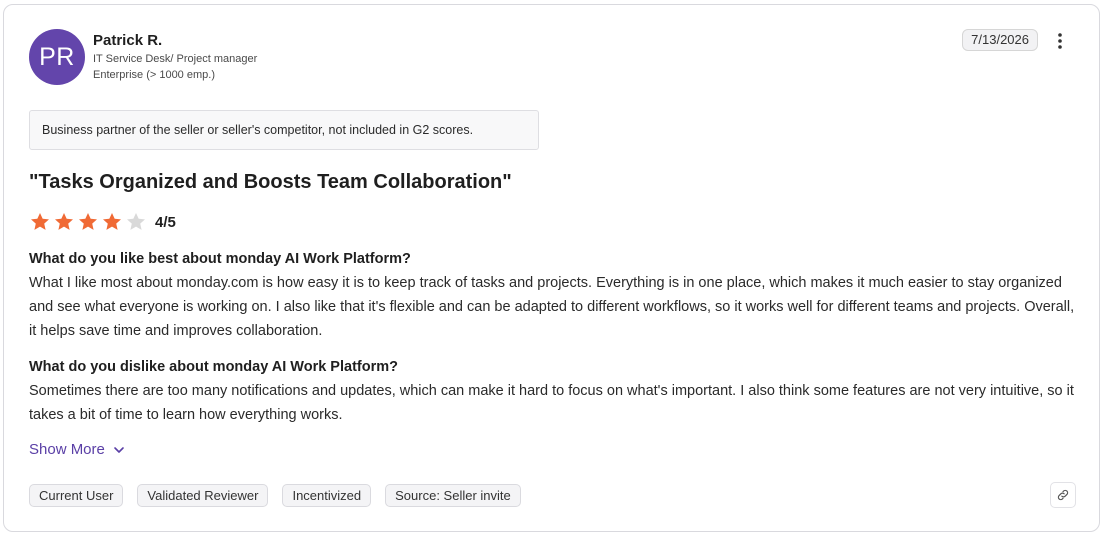 This screenshot has height=541, width=1105. I want to click on review-date-badge: 7/13/2026, so click(1000, 40).